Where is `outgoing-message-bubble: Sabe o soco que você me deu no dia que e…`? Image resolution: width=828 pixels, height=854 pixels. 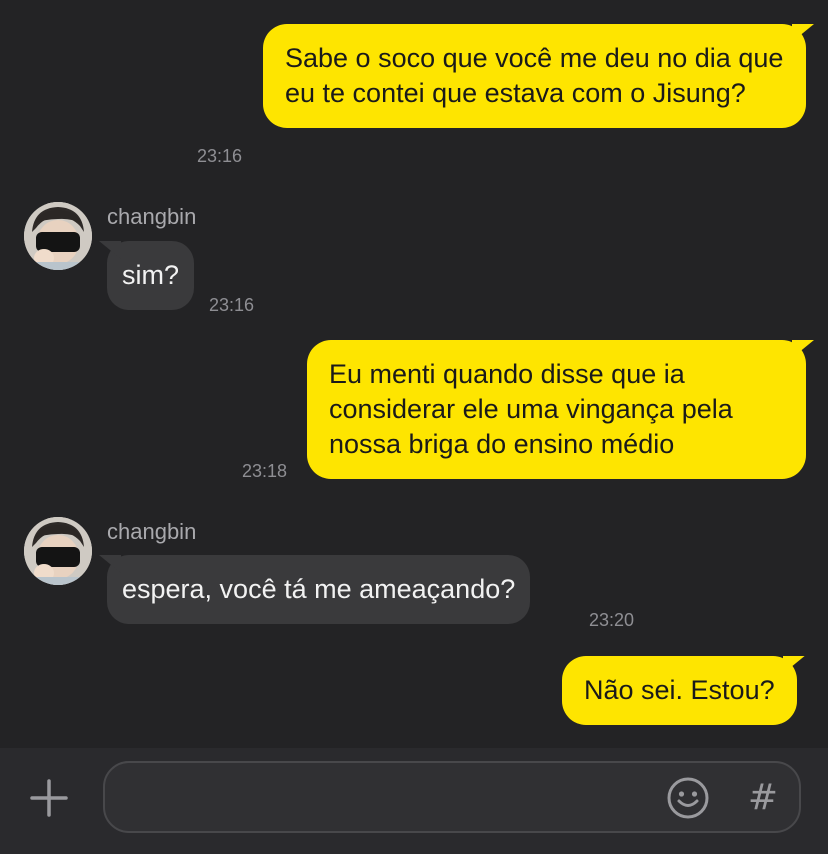 outgoing-message-bubble: Sabe o soco que você me deu no dia que e… is located at coordinates (534, 76).